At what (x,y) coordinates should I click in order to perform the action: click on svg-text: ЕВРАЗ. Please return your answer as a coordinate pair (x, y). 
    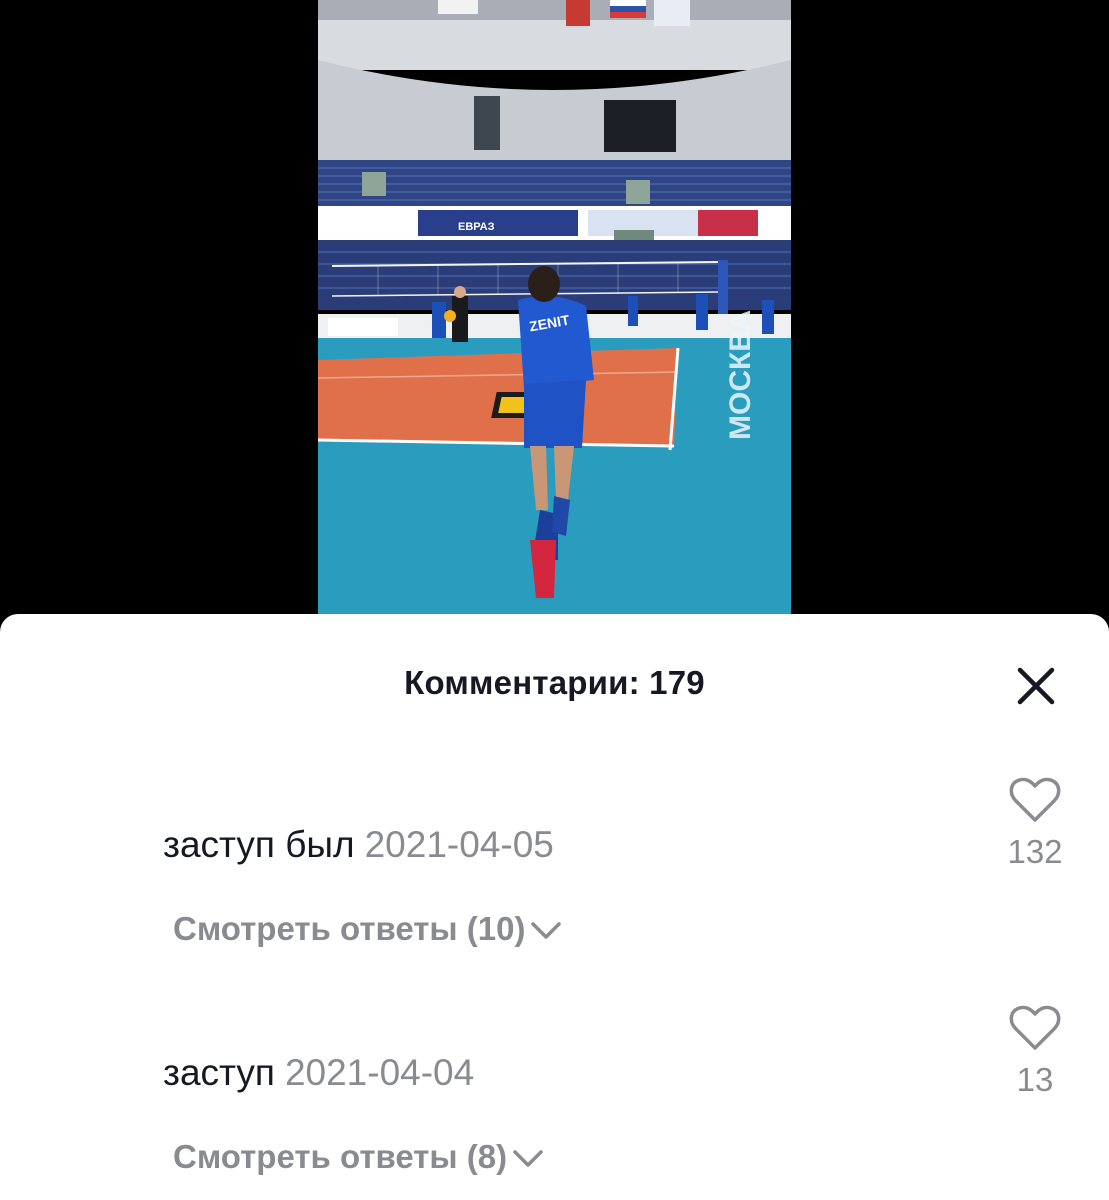
    Looking at the image, I should click on (476, 227).